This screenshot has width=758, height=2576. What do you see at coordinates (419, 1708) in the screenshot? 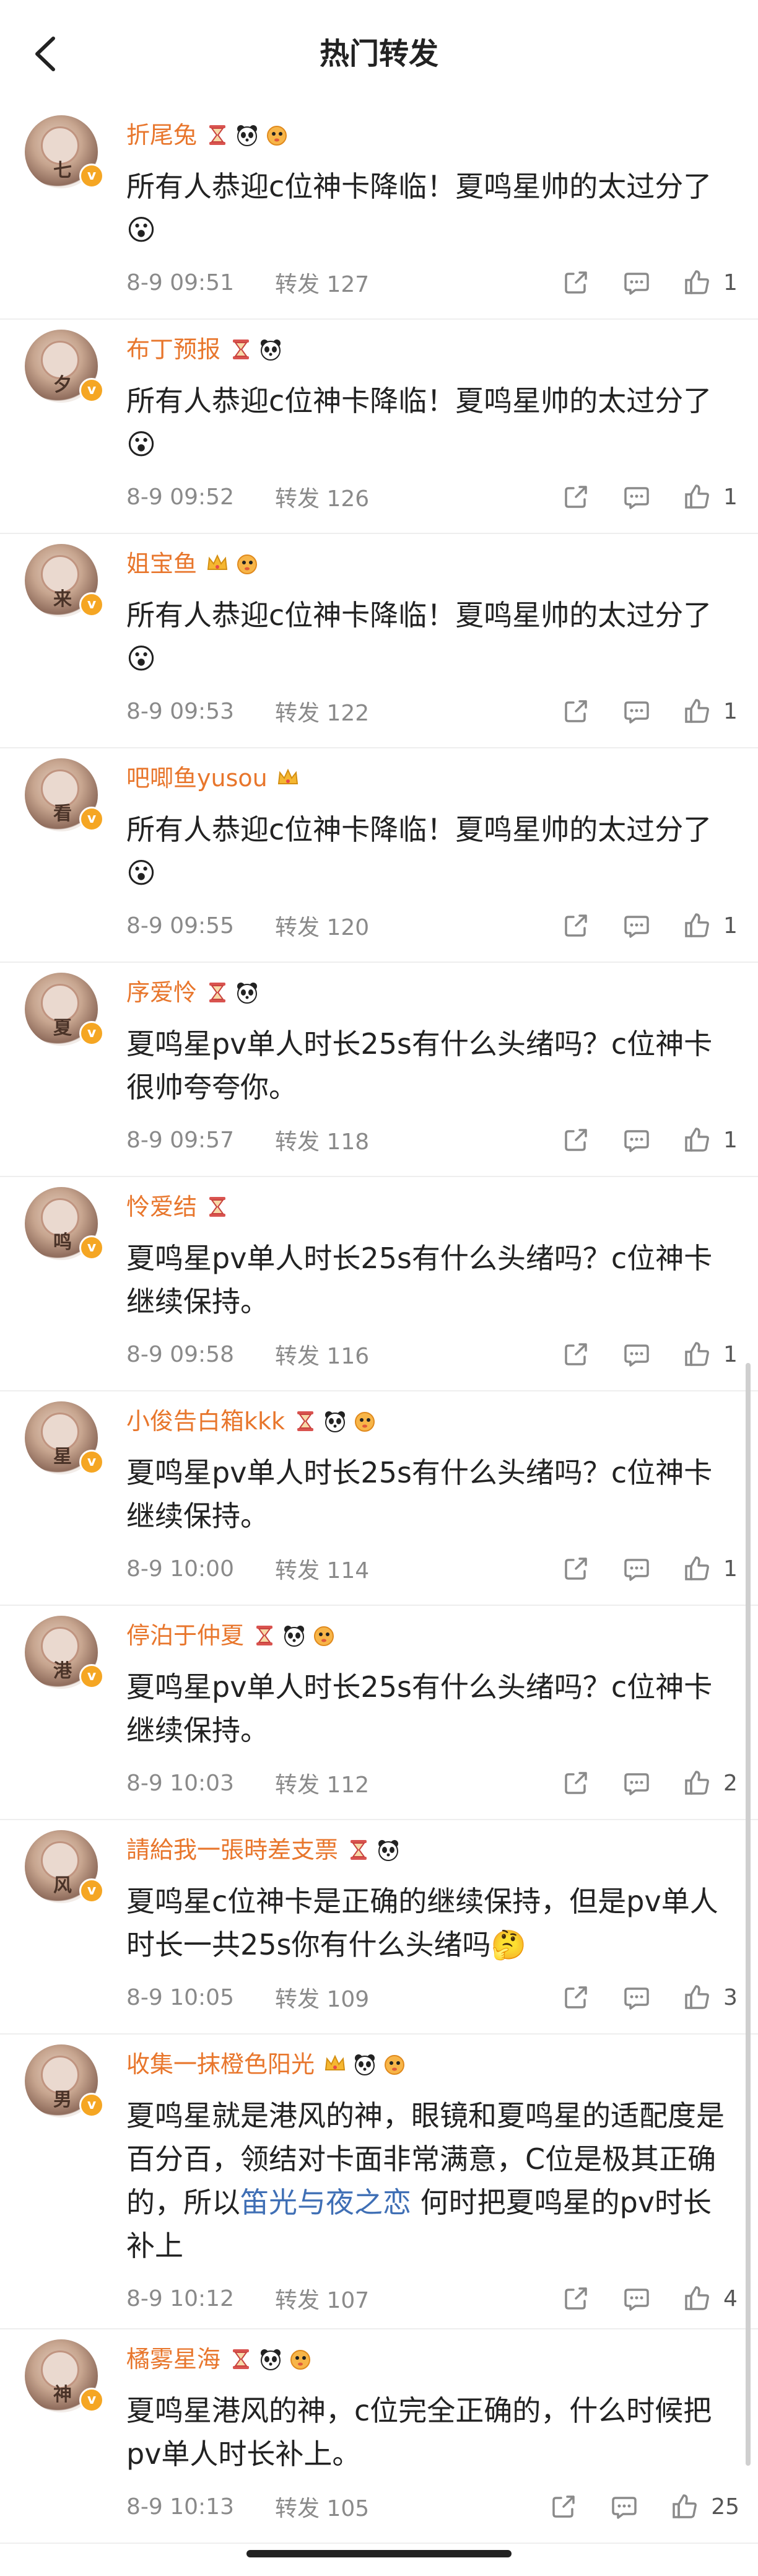
I see `post-text: 夏鸣星pv单人时长25s有什么头绪吗？c位神卡继续保持。` at bounding box center [419, 1708].